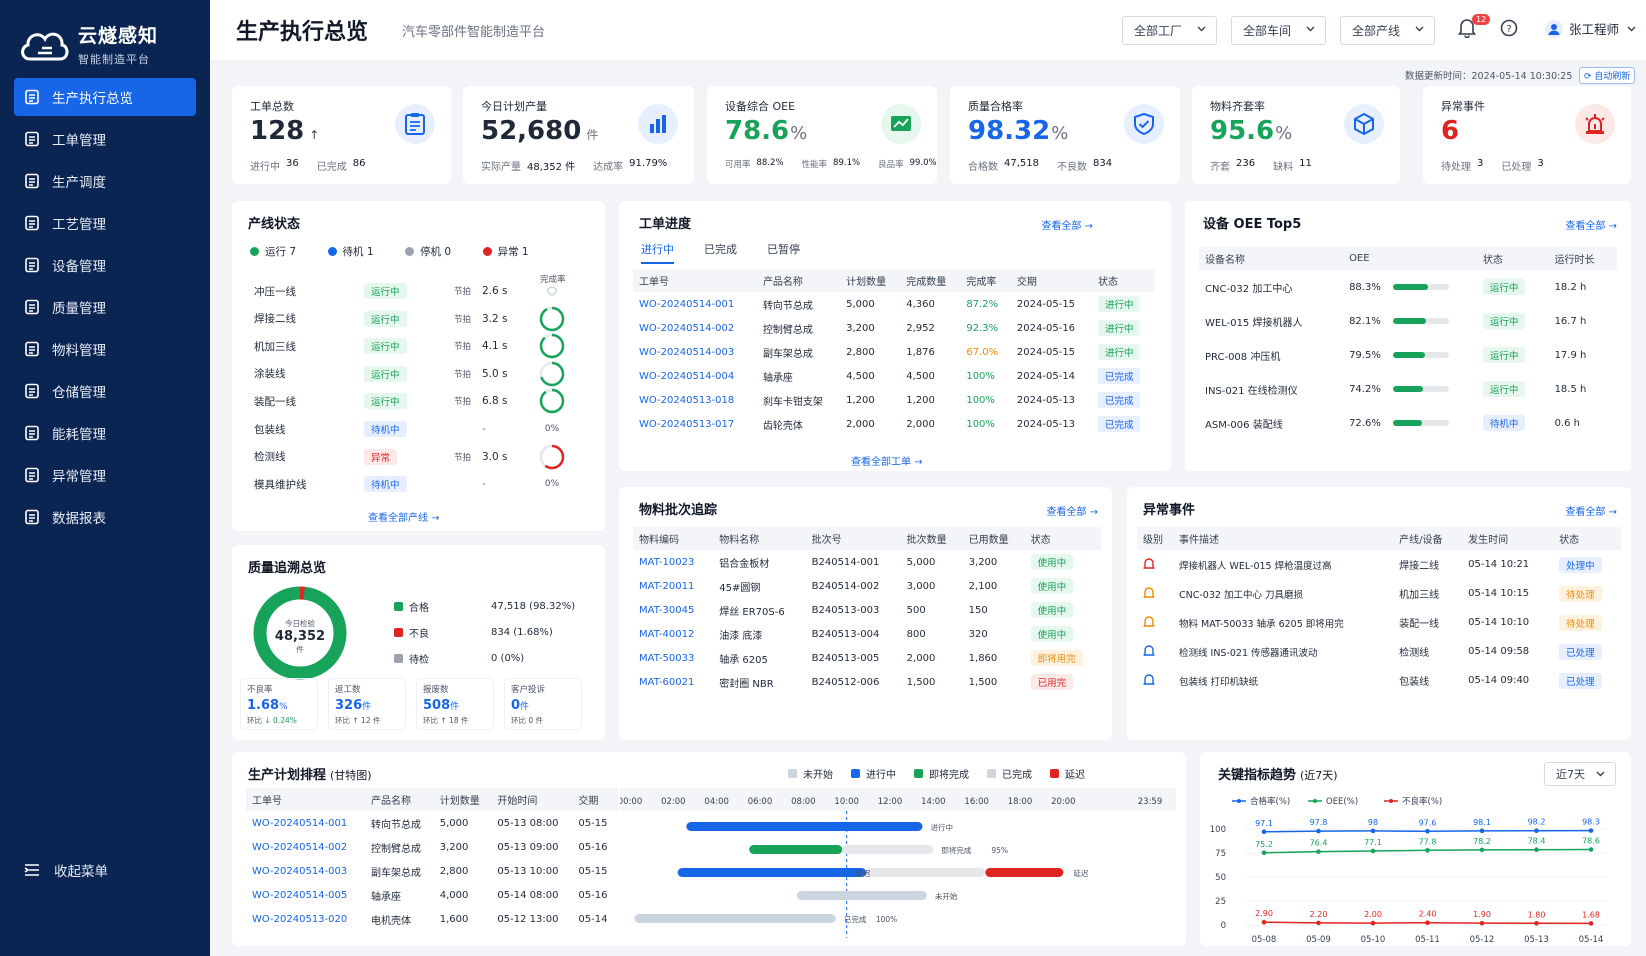 The height and width of the screenshot is (956, 1646). Describe the element at coordinates (1387, 30) in the screenshot. I see `line-select: 全部产线` at that location.